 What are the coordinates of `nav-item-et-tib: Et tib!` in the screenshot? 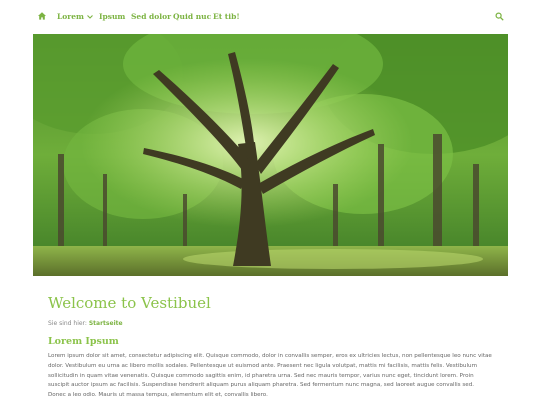 It's located at (226, 17).